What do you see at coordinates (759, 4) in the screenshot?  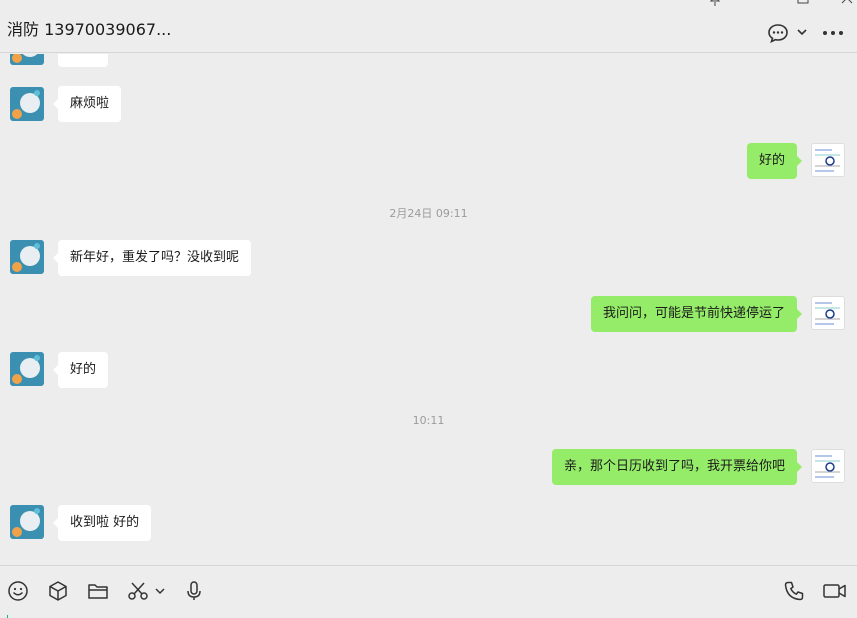 I see `minimize-icon` at bounding box center [759, 4].